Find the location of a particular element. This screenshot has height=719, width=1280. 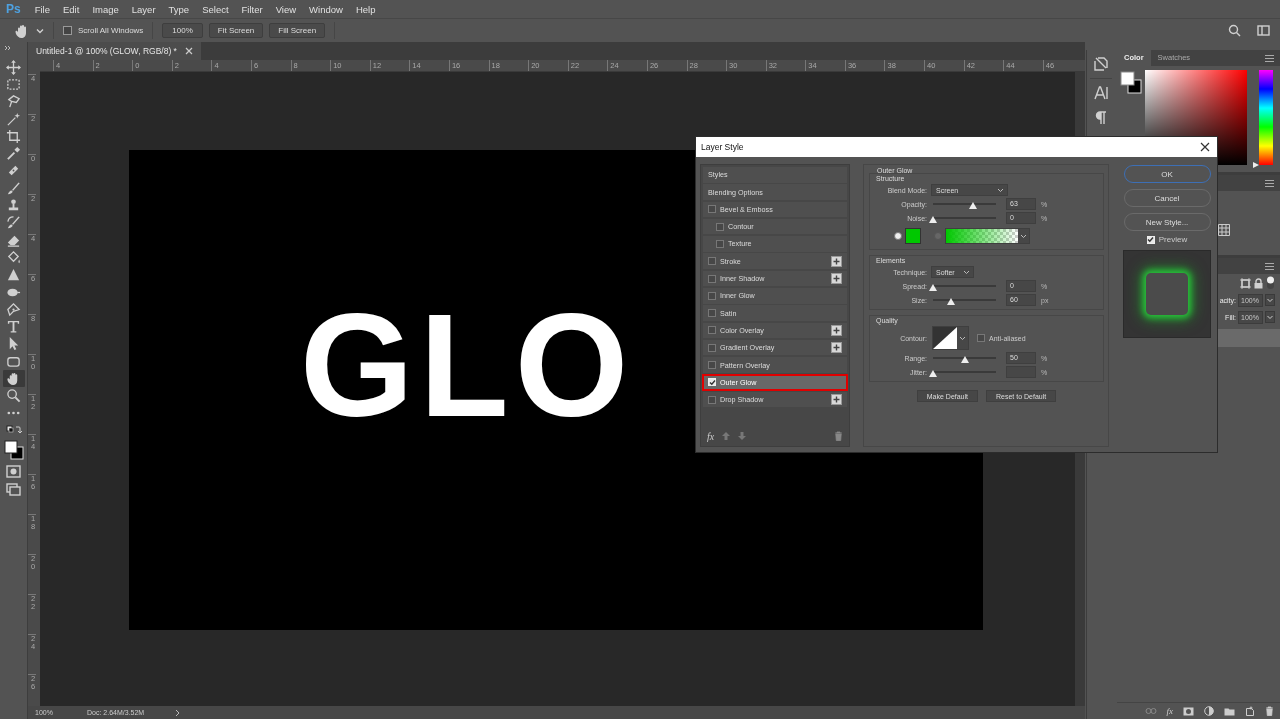

character-panel-icon is located at coordinates (1100, 93).